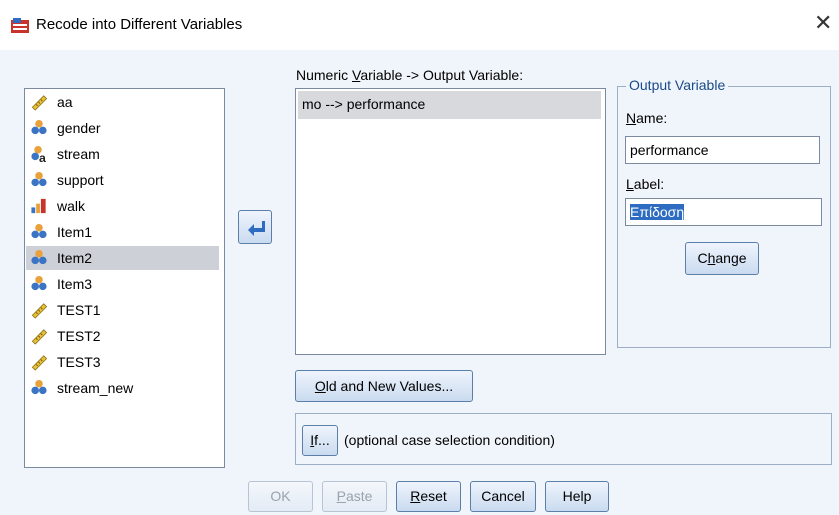  What do you see at coordinates (647, 118) in the screenshot?
I see `name-label: Name:` at bounding box center [647, 118].